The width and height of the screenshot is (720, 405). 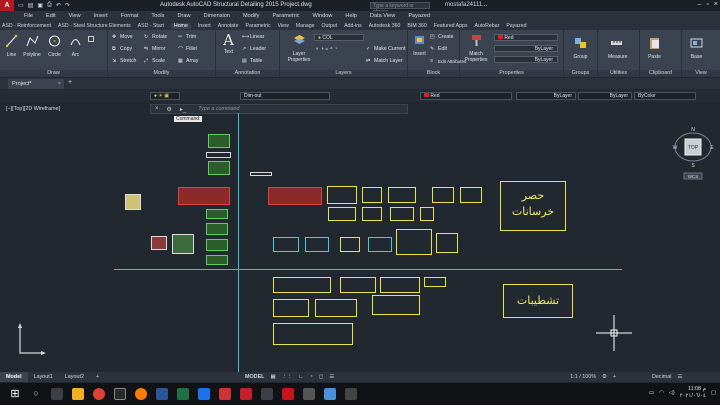 I want to click on make-current-button: ✓ Make Current, so click(x=385, y=49).